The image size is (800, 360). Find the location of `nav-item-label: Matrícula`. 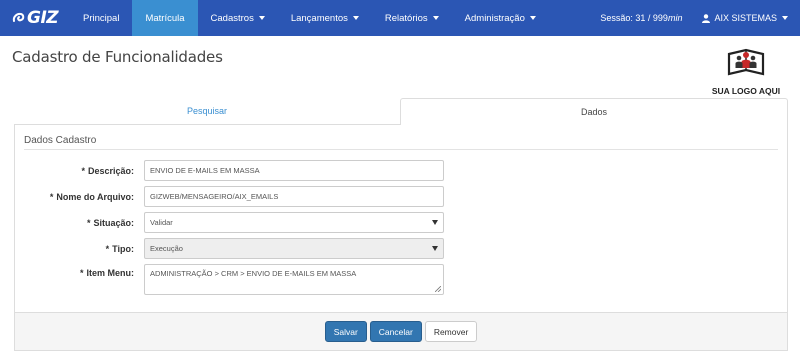

nav-item-label: Matrícula is located at coordinates (165, 18).